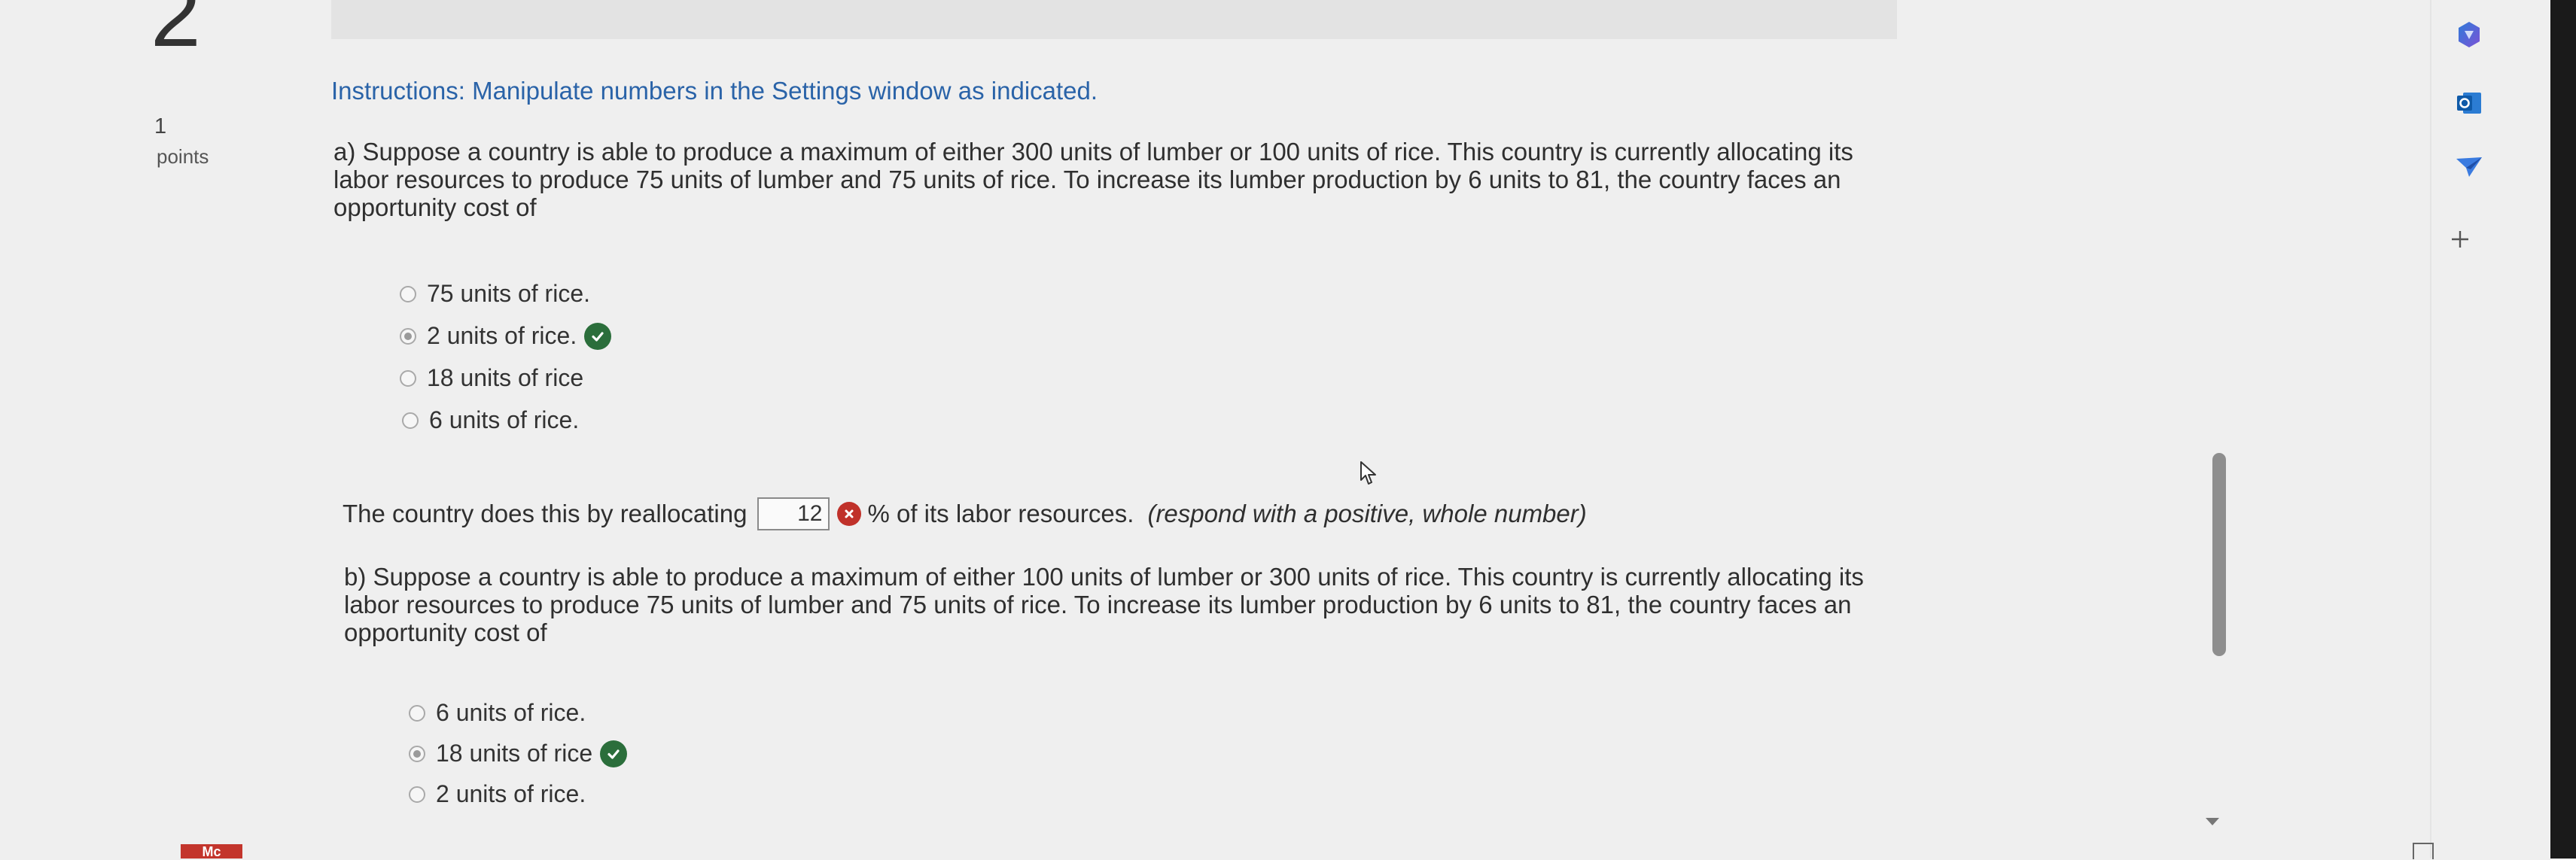 This screenshot has width=2576, height=860. I want to click on points-label: points, so click(183, 156).